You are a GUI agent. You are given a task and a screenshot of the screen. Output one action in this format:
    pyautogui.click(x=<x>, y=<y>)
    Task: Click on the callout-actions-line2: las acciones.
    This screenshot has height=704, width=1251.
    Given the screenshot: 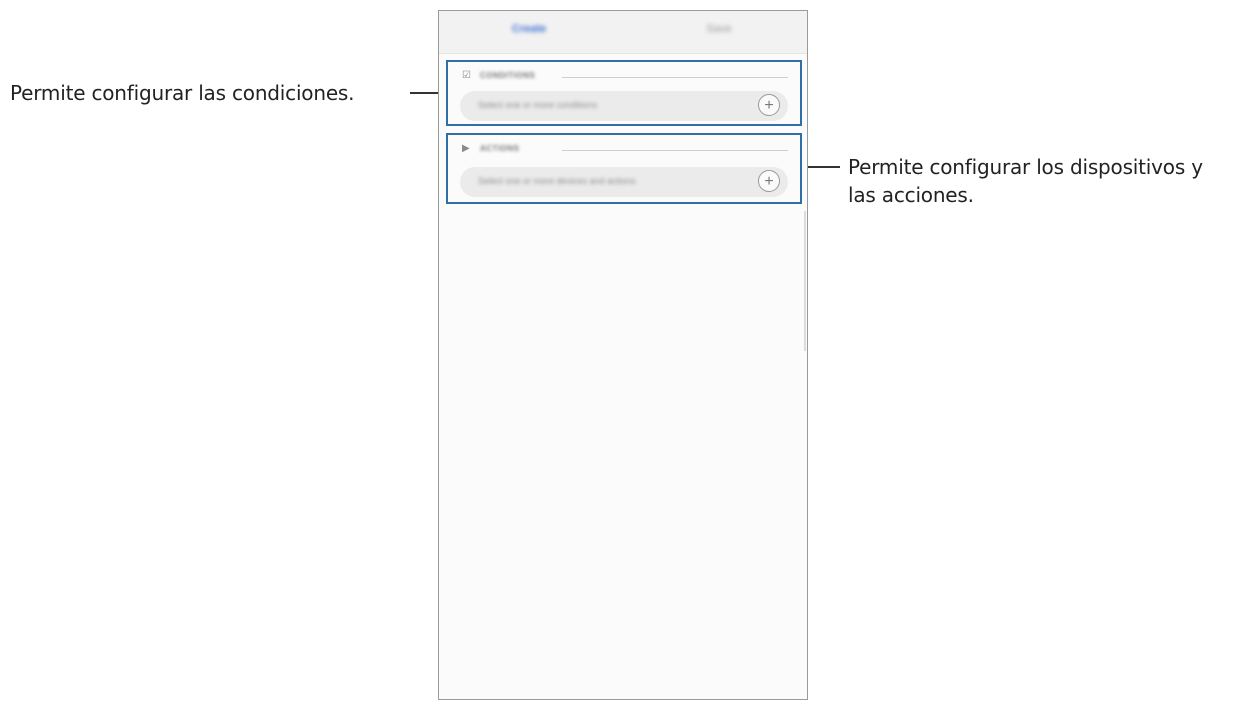 What is the action you would take?
    pyautogui.click(x=911, y=195)
    